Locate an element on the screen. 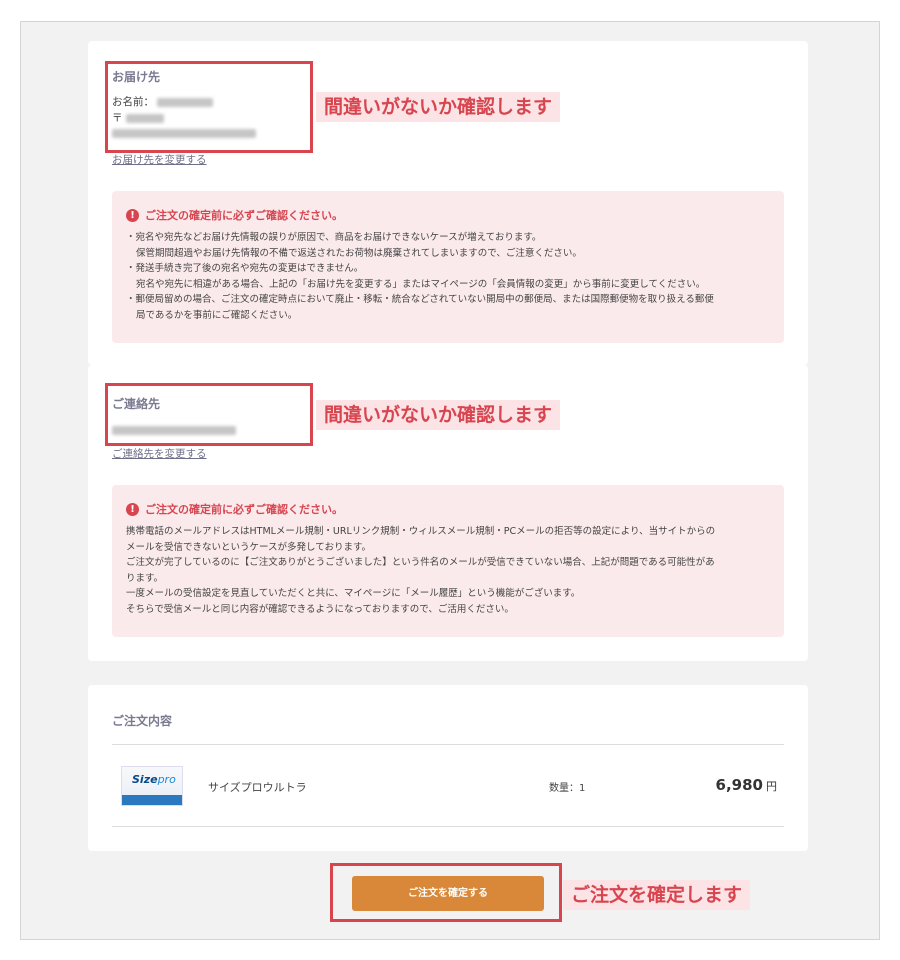 This screenshot has width=900, height=960. annotation-callout-contact: 間違いがないか確認します is located at coordinates (438, 415).